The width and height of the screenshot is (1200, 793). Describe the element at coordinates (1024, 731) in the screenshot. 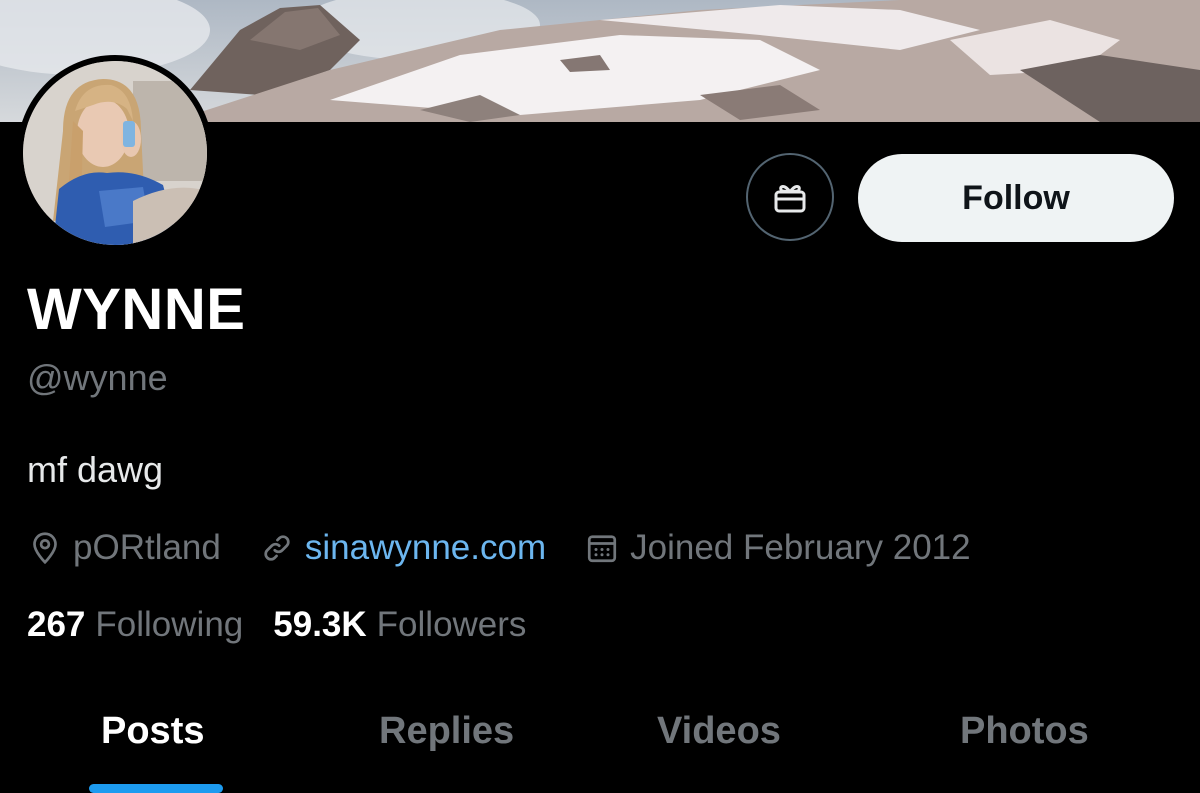

I see `tab-photos: Photos` at that location.